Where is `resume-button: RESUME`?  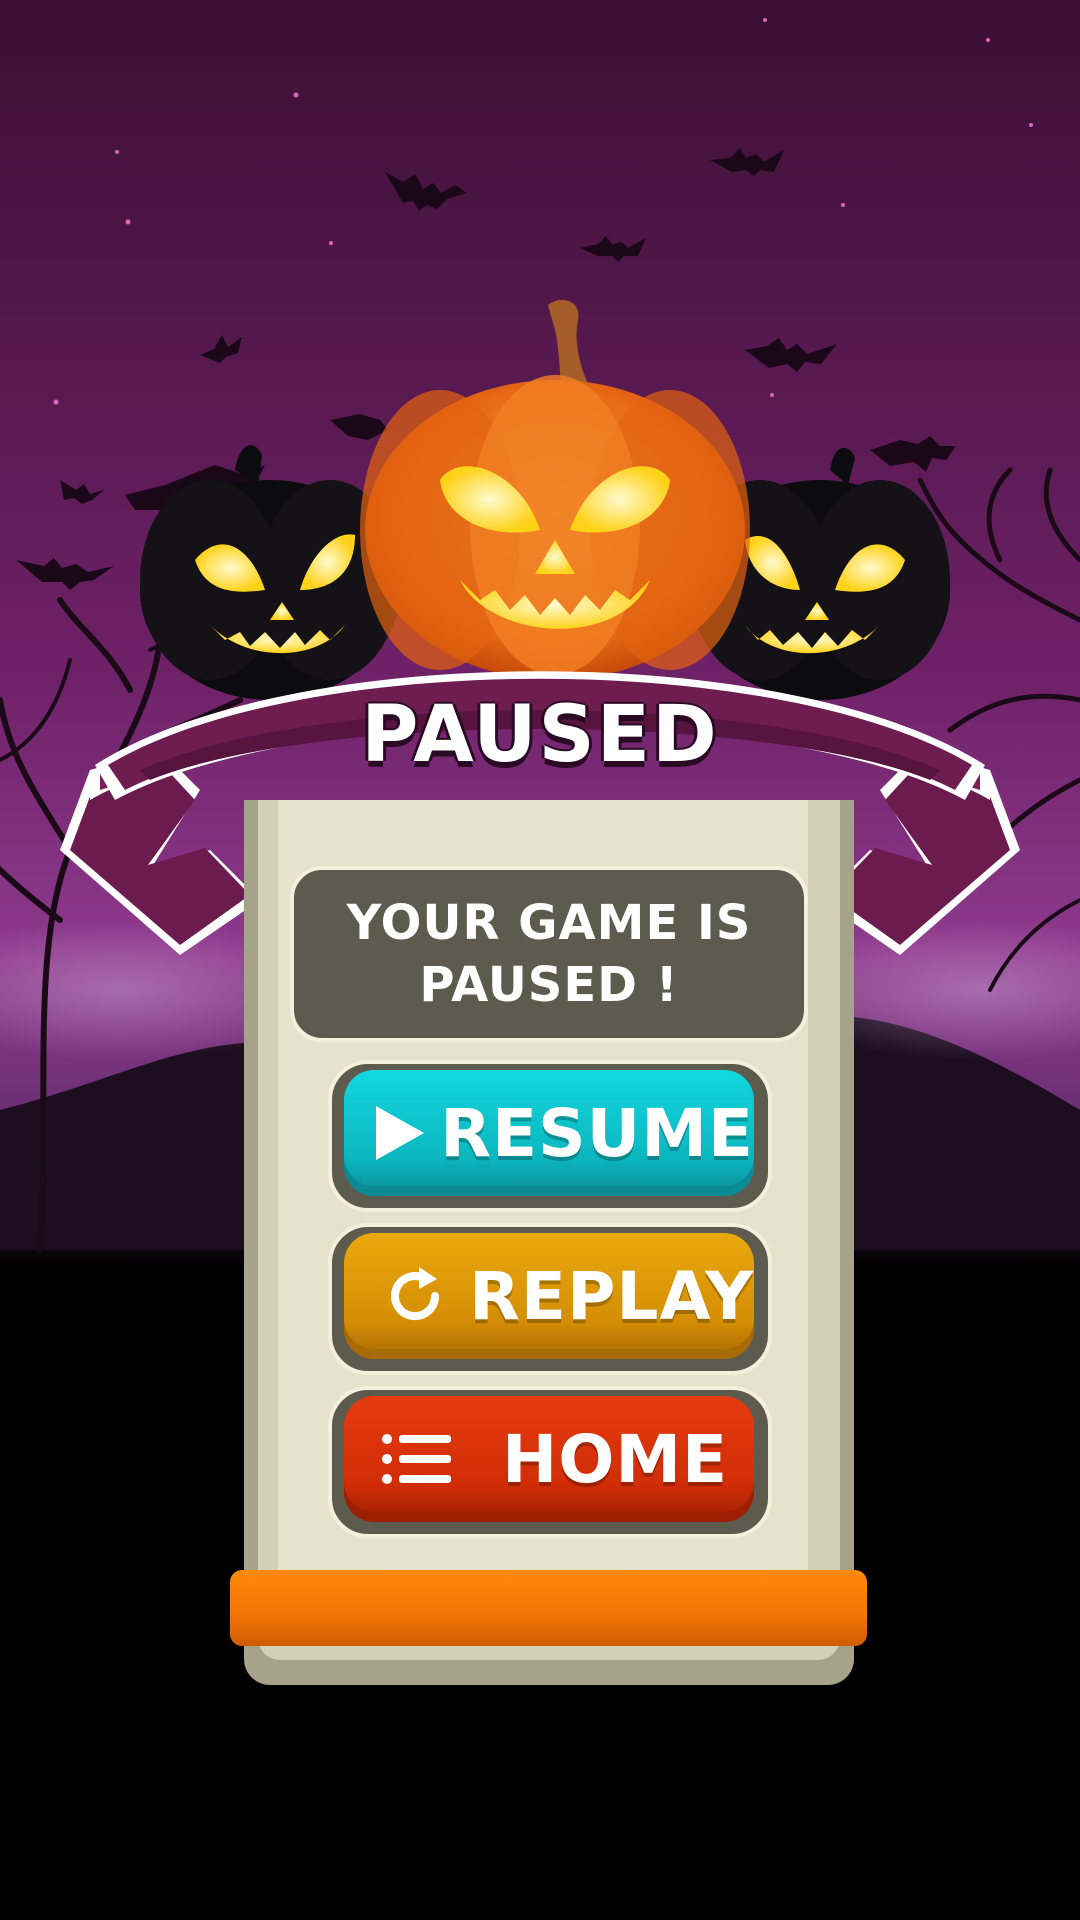
resume-button: RESUME is located at coordinates (549, 1133).